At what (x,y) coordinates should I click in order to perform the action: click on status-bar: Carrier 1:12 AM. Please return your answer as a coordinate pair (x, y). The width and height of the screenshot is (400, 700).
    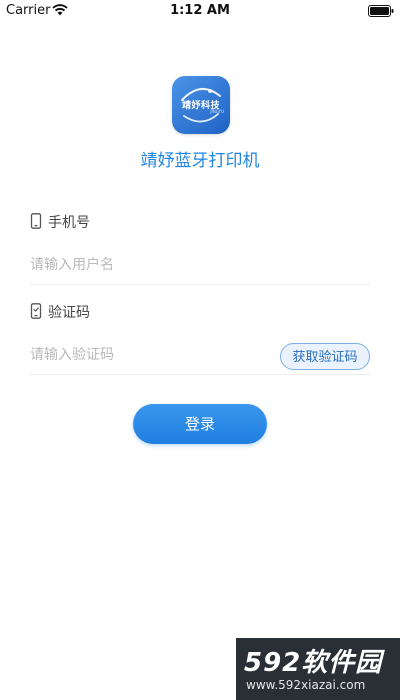
    Looking at the image, I should click on (200, 11).